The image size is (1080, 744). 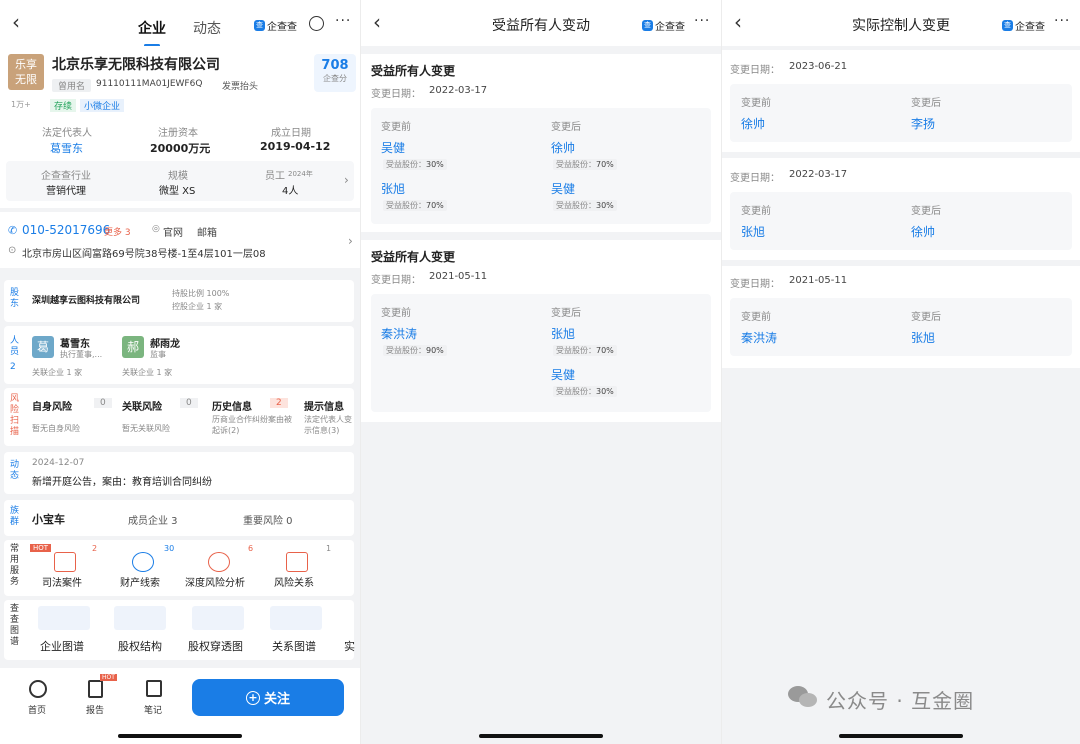 I want to click on service-risk-relation: 风险关系, so click(x=294, y=581).